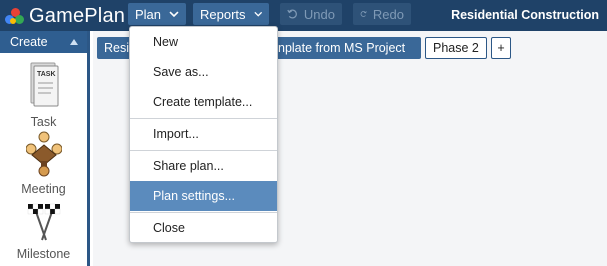 The width and height of the screenshot is (607, 266). I want to click on undo-button: Undo, so click(311, 14).